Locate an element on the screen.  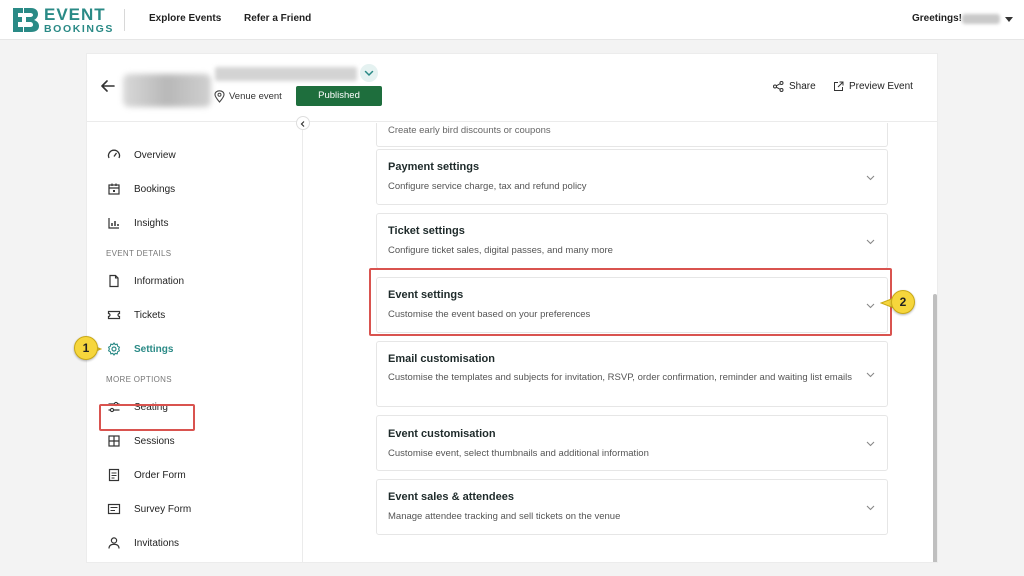
nav-explore-events: Explore Events is located at coordinates (185, 18).